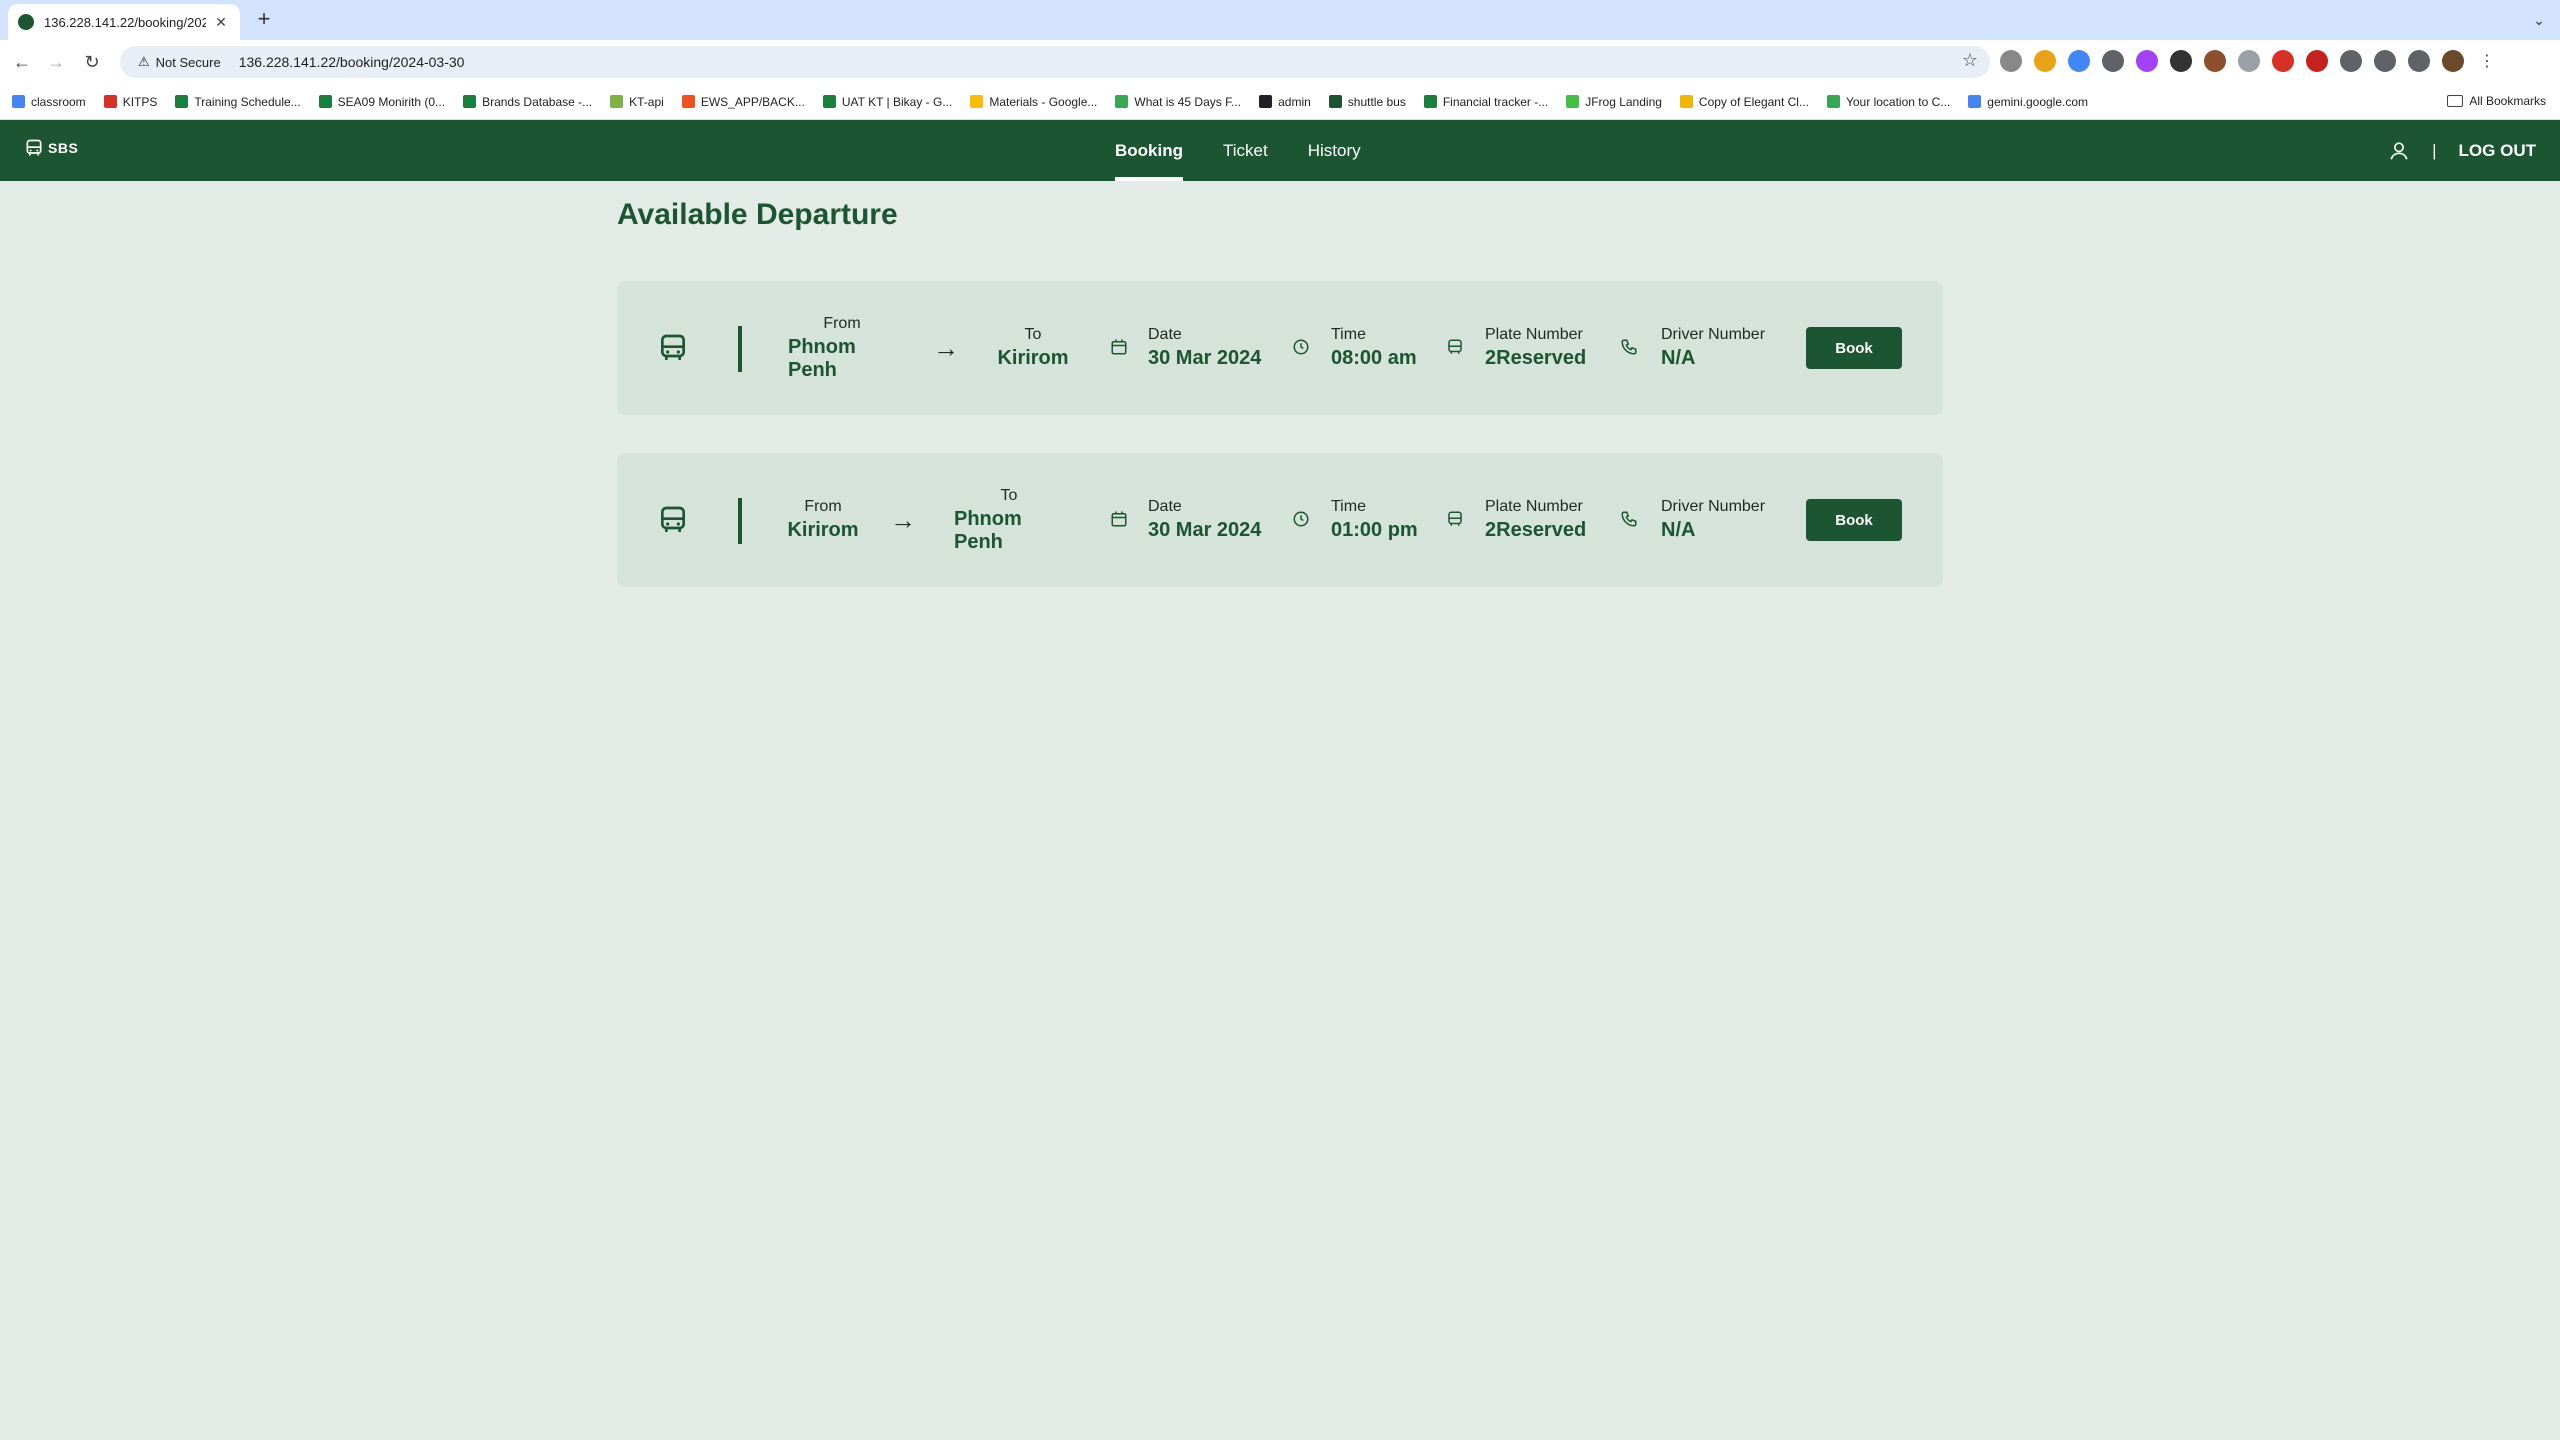  Describe the element at coordinates (1374, 358) in the screenshot. I see `time-value: 08:00 am` at that location.